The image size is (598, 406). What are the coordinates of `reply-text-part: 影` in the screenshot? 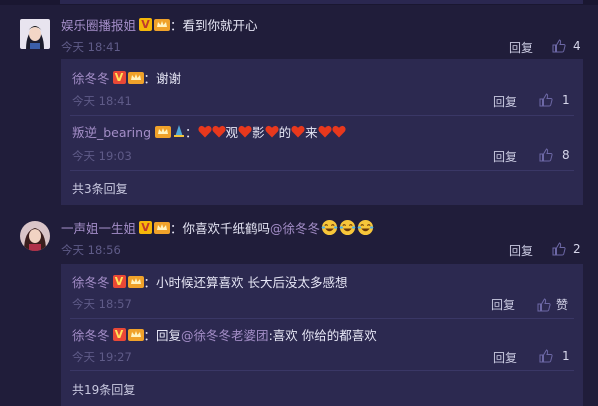 It's located at (258, 132).